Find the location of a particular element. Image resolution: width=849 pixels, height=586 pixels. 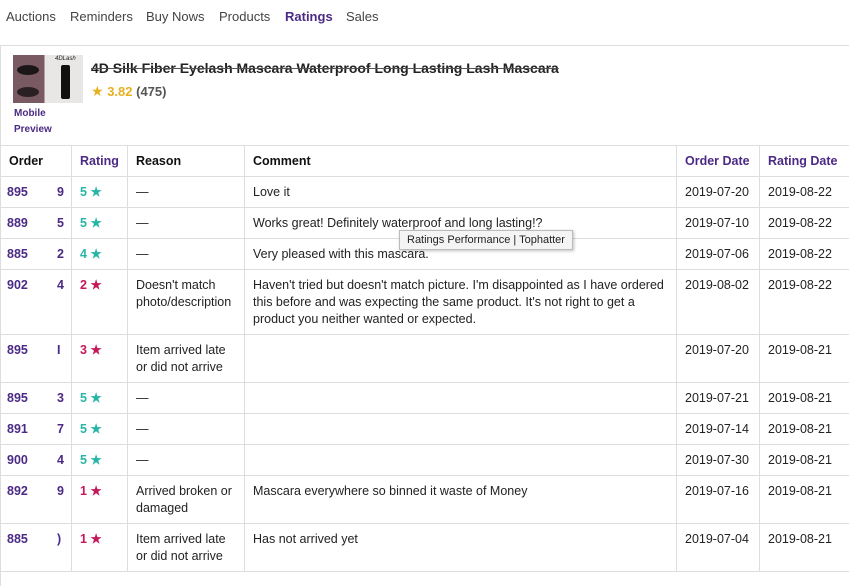

order-id-cell: 900 4 is located at coordinates (36, 460).